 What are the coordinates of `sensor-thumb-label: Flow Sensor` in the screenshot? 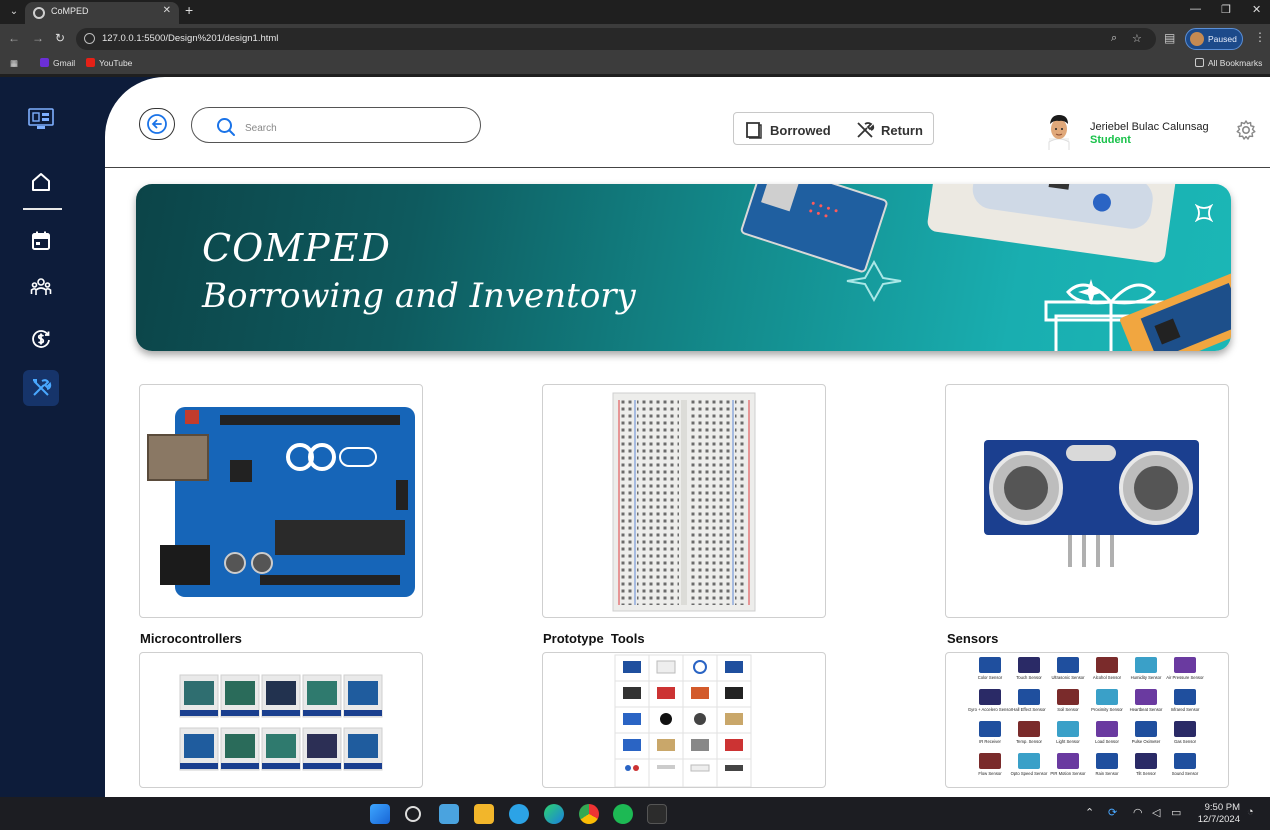 It's located at (990, 773).